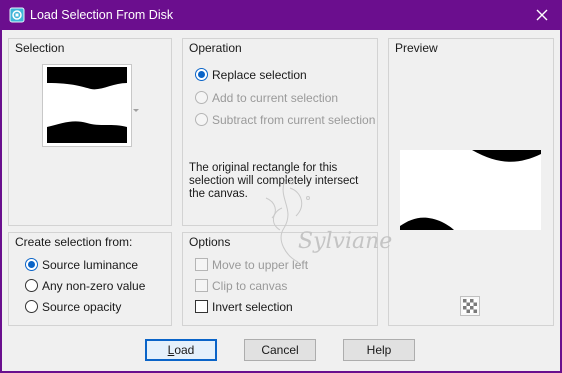 The image size is (562, 373). What do you see at coordinates (40, 48) in the screenshot?
I see `selection-group-title: Selection` at bounding box center [40, 48].